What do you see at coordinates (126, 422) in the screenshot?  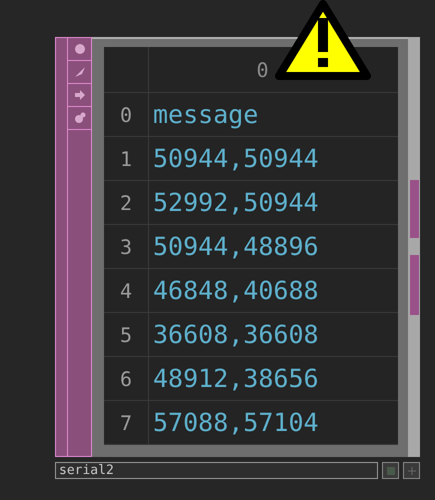 I see `row-index: 7` at bounding box center [126, 422].